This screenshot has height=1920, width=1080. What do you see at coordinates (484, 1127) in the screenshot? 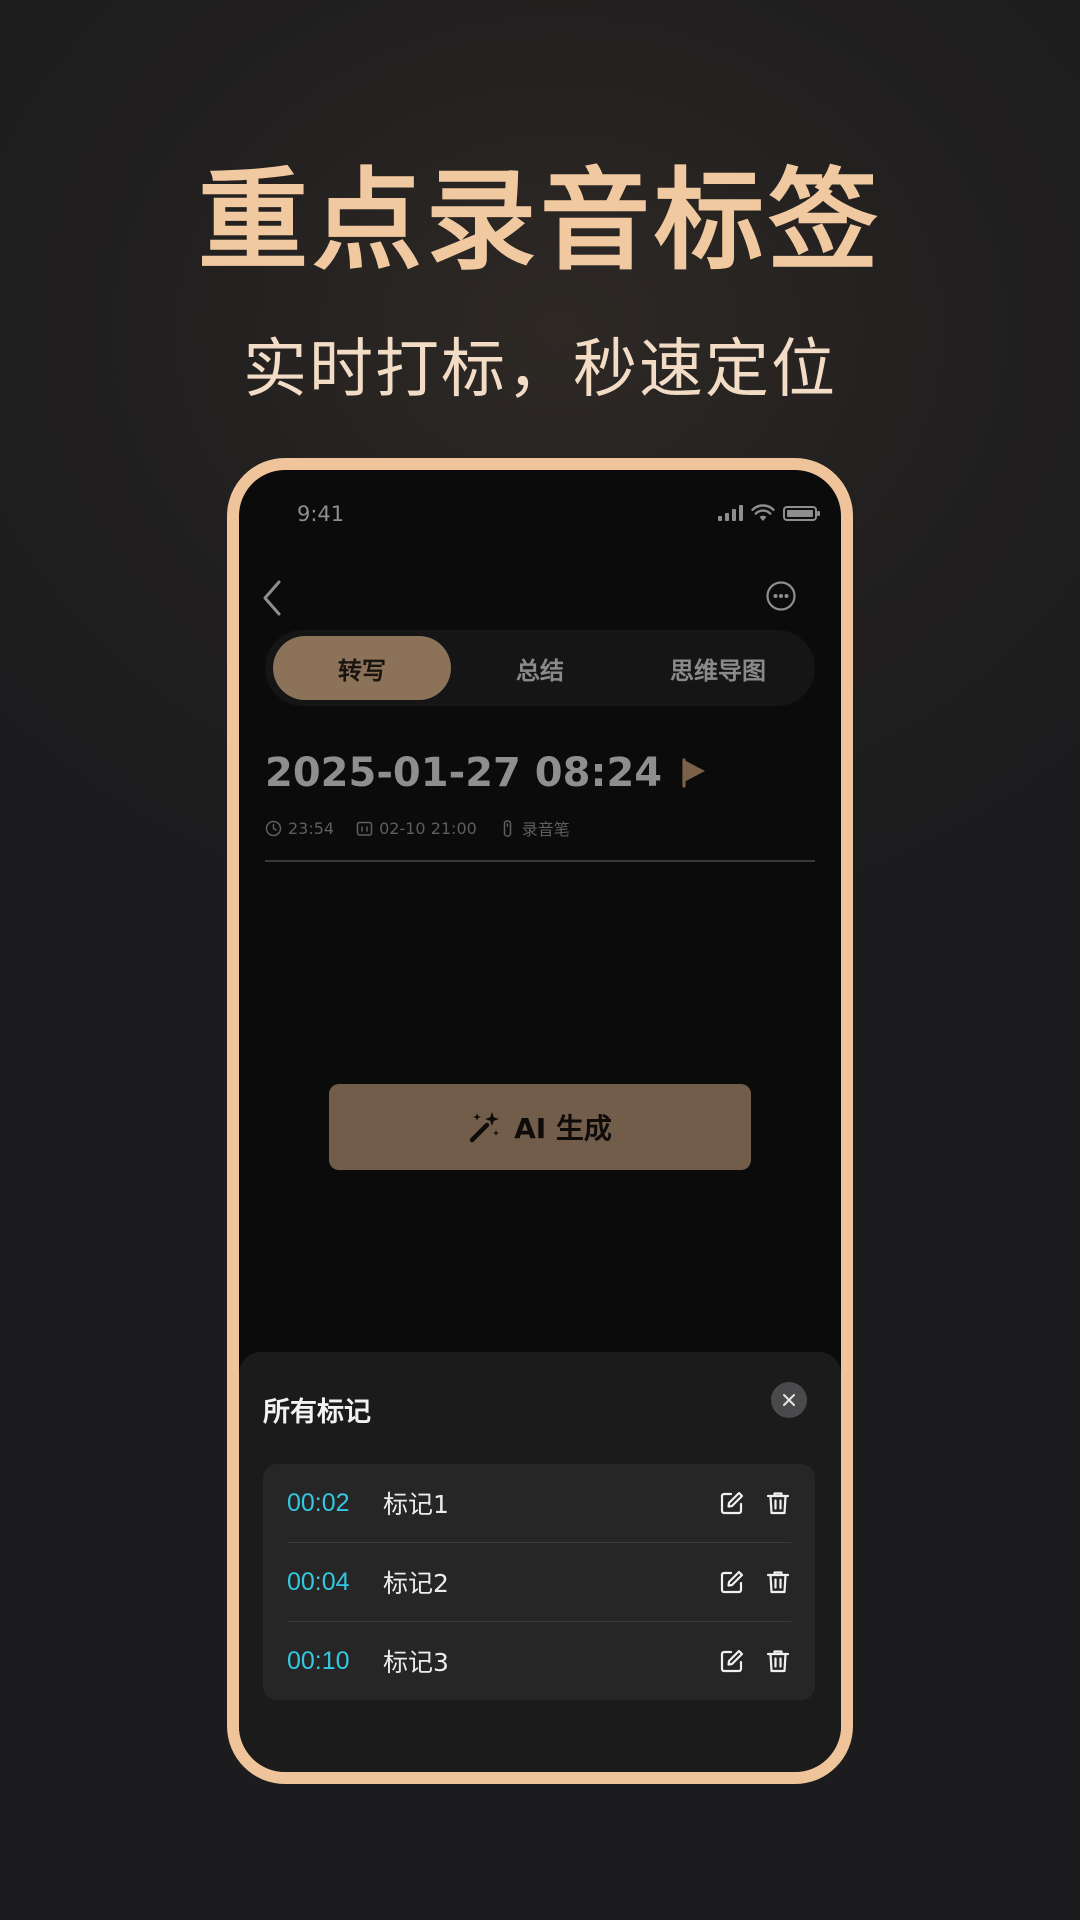
I see `magic-wand-icon` at bounding box center [484, 1127].